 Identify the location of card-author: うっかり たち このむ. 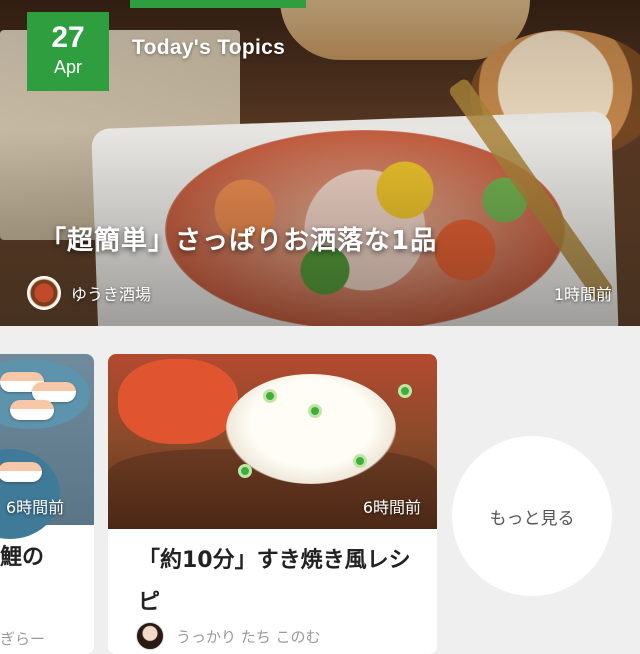
(228, 636).